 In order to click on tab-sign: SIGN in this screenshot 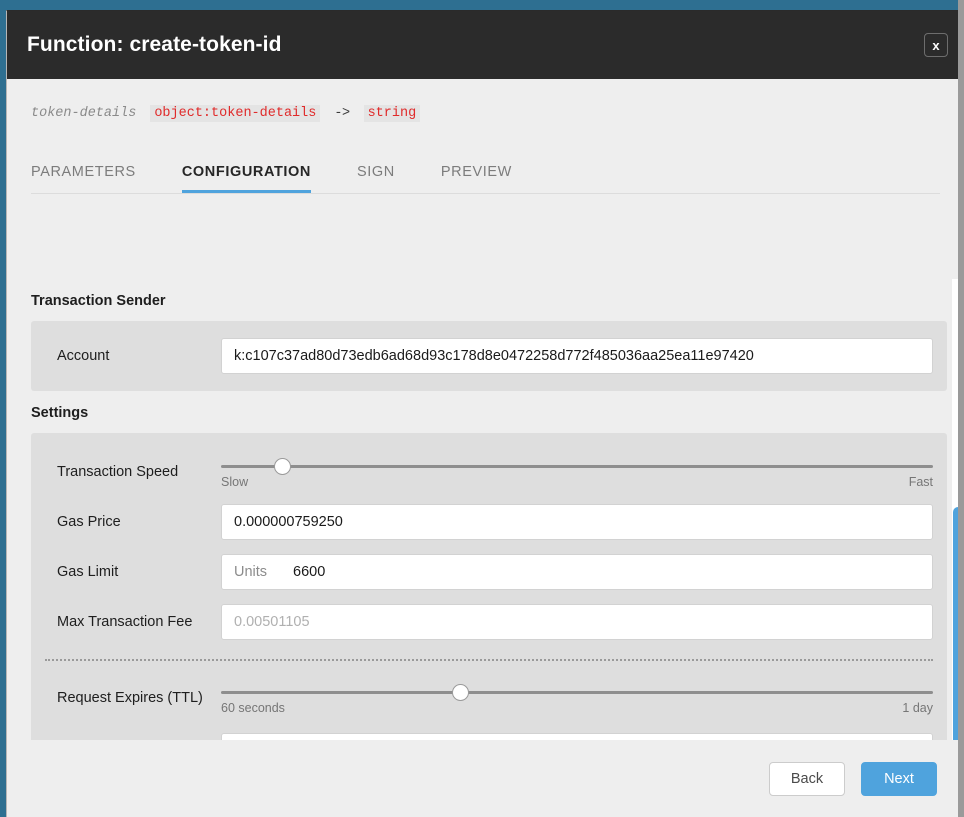, I will do `click(376, 178)`.